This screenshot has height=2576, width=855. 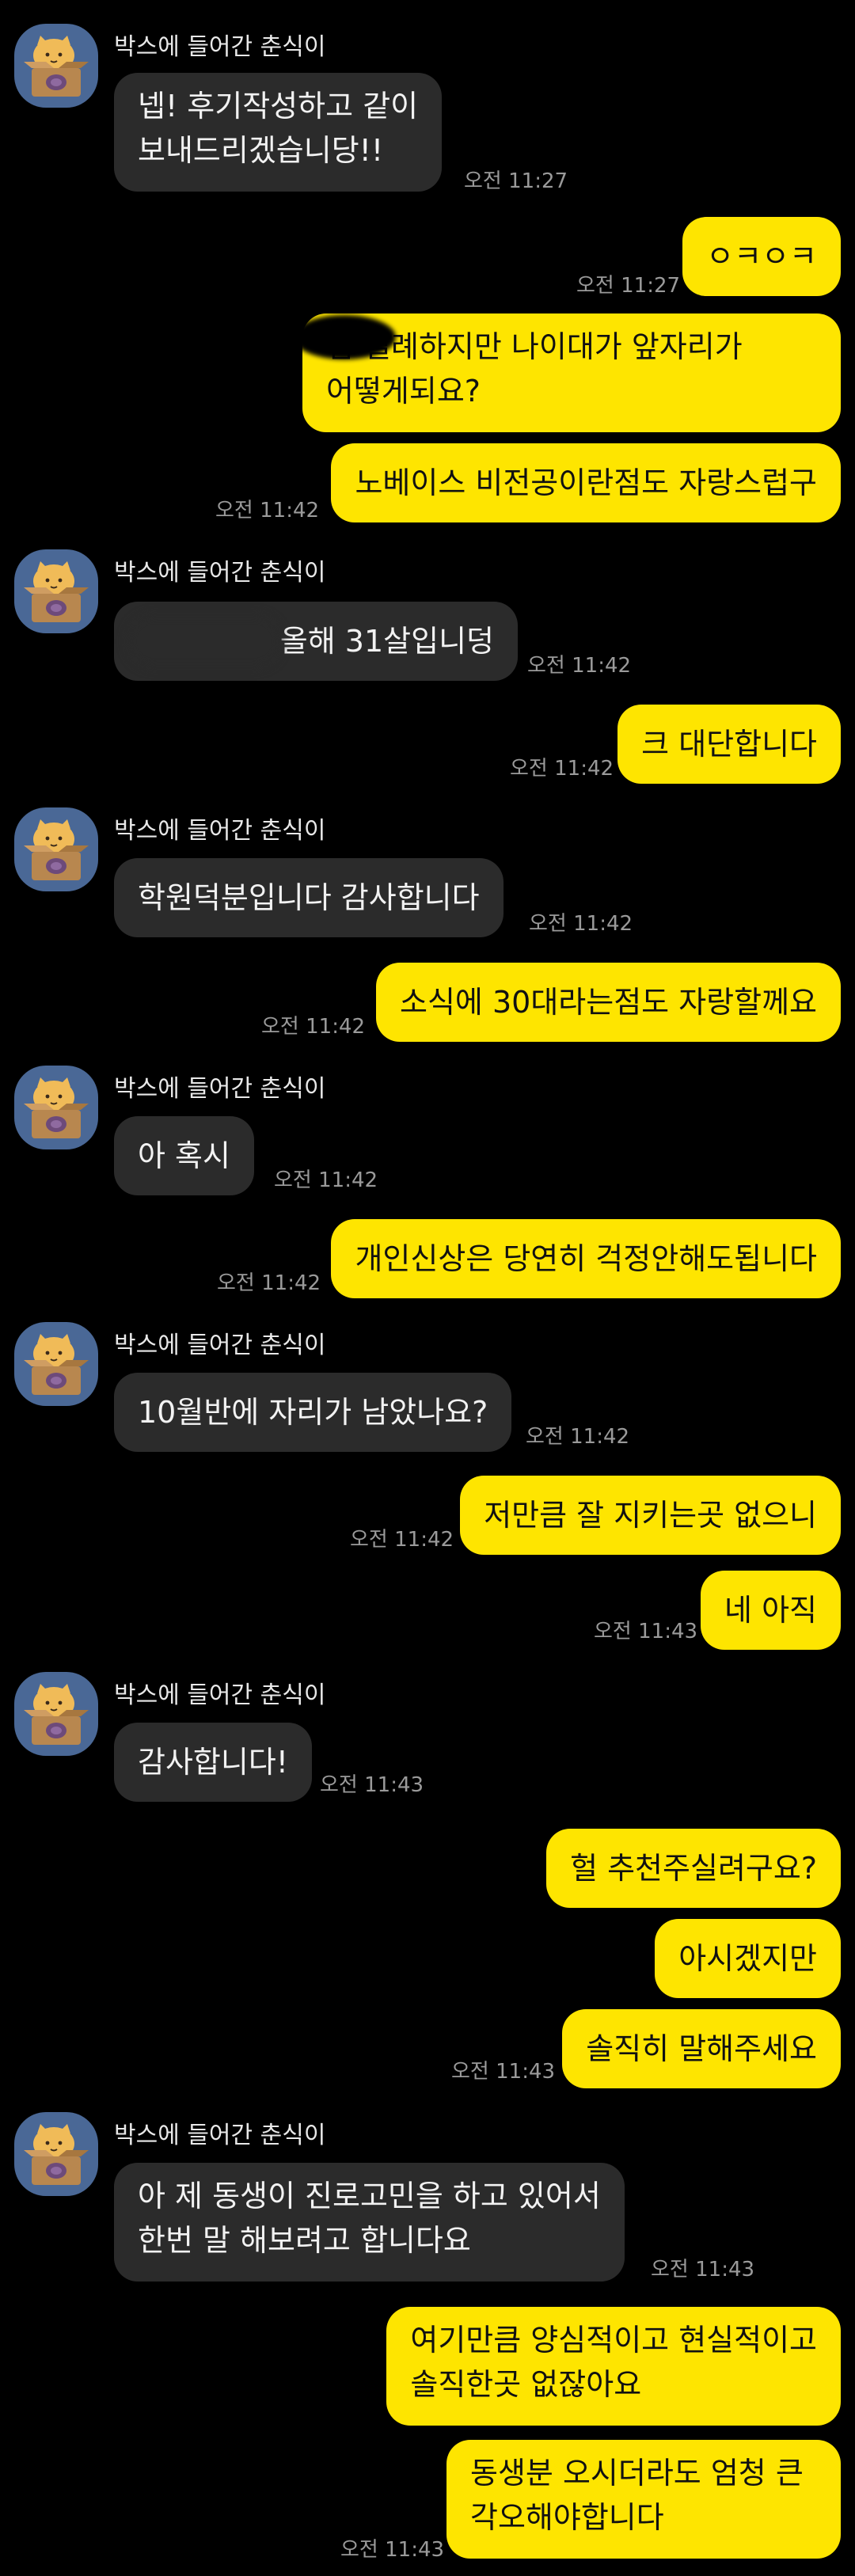 What do you see at coordinates (534, 346) in the screenshot?
I see `message-line: 님 실례하지만 나이대가 앞자리가` at bounding box center [534, 346].